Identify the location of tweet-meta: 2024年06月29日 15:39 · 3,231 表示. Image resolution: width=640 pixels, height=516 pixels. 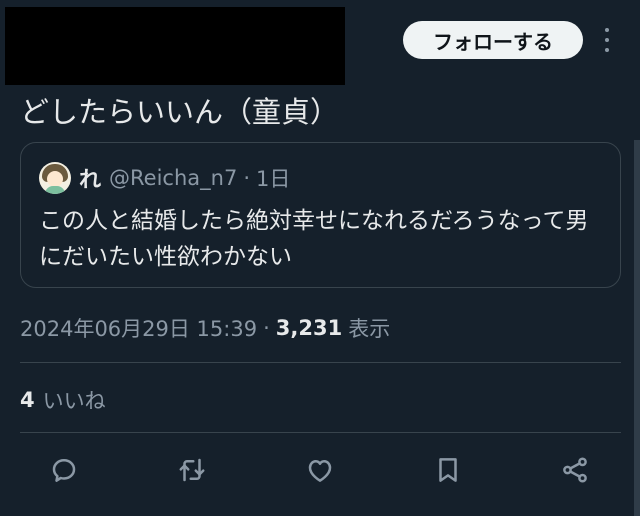
(205, 328).